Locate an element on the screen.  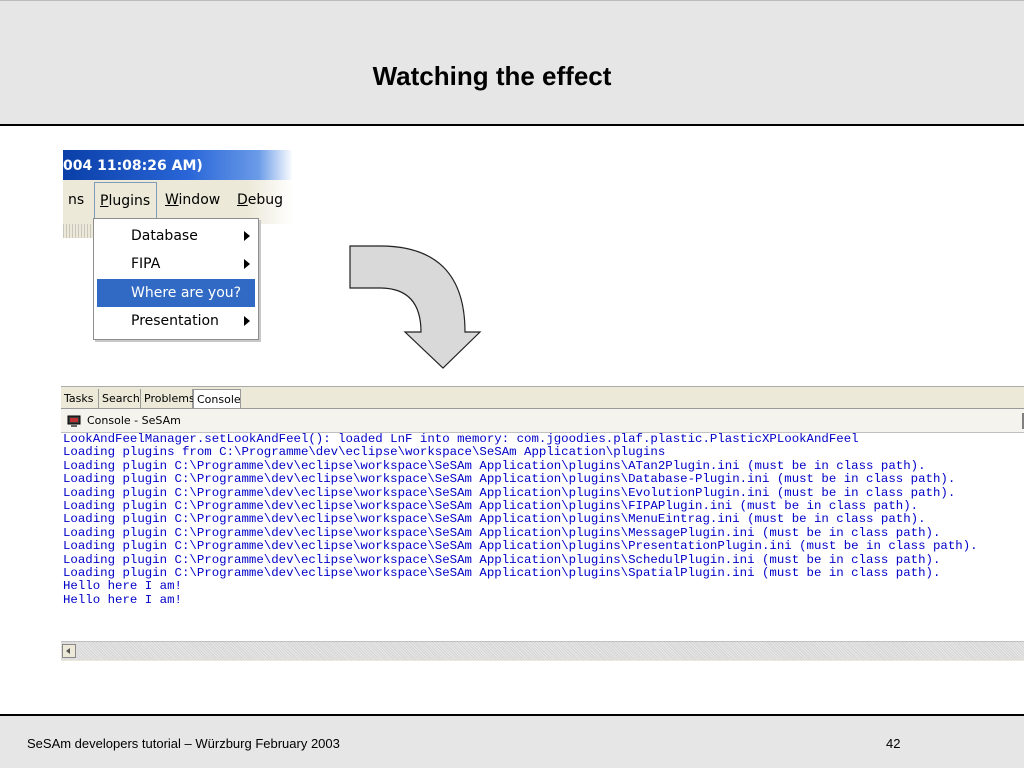
slide-title: Watching the effect is located at coordinates (492, 76).